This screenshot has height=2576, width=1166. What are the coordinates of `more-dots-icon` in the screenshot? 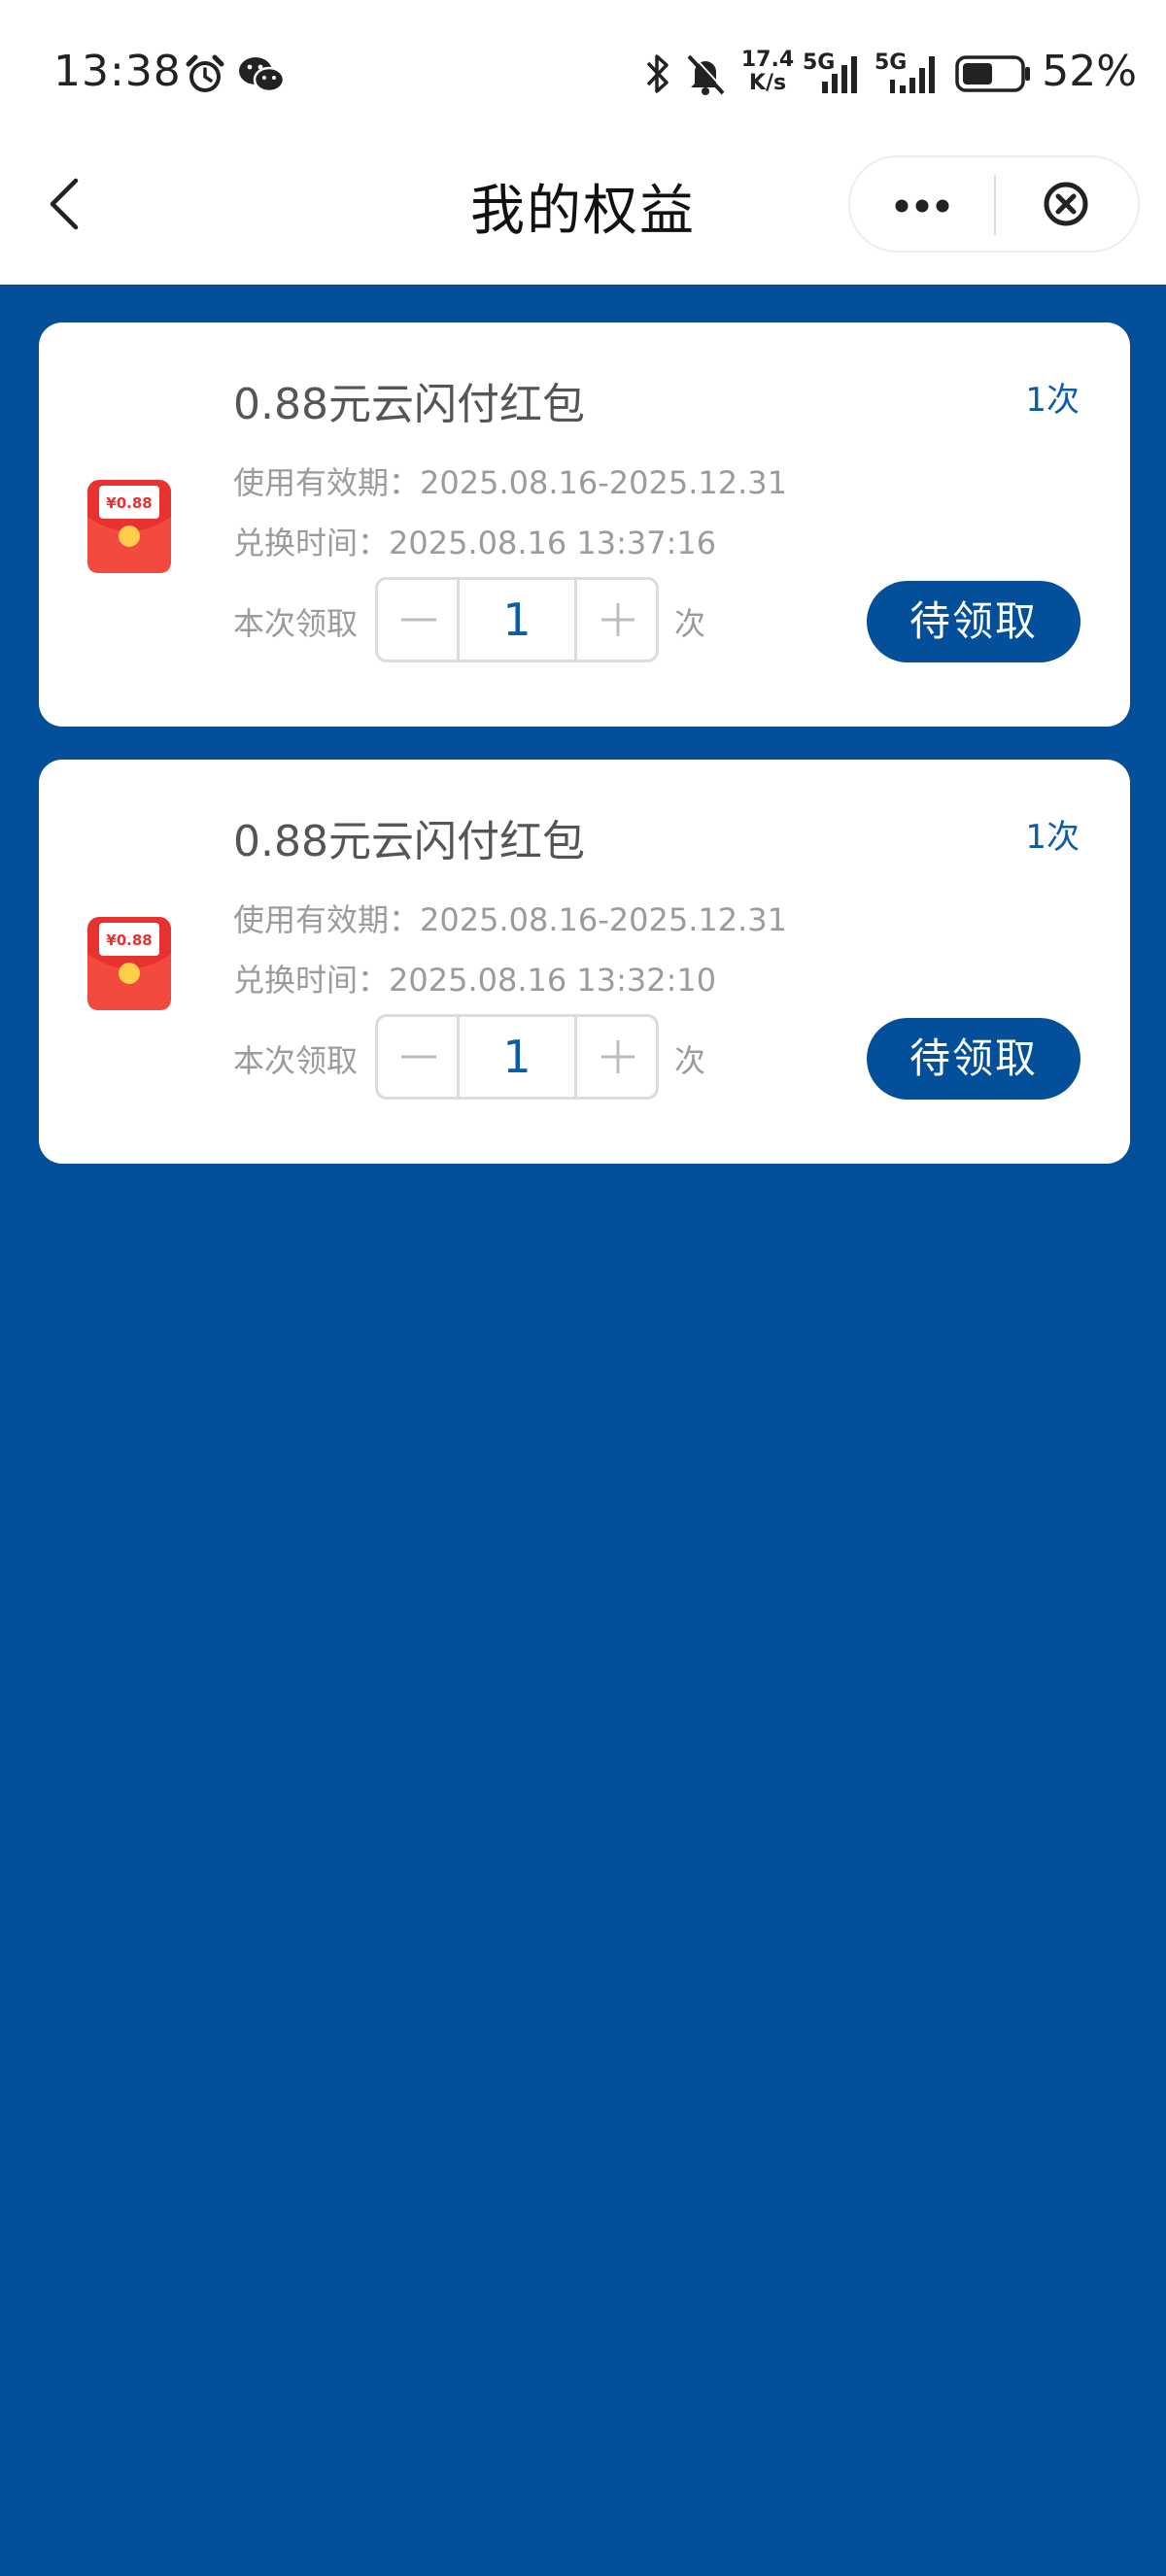 It's located at (922, 206).